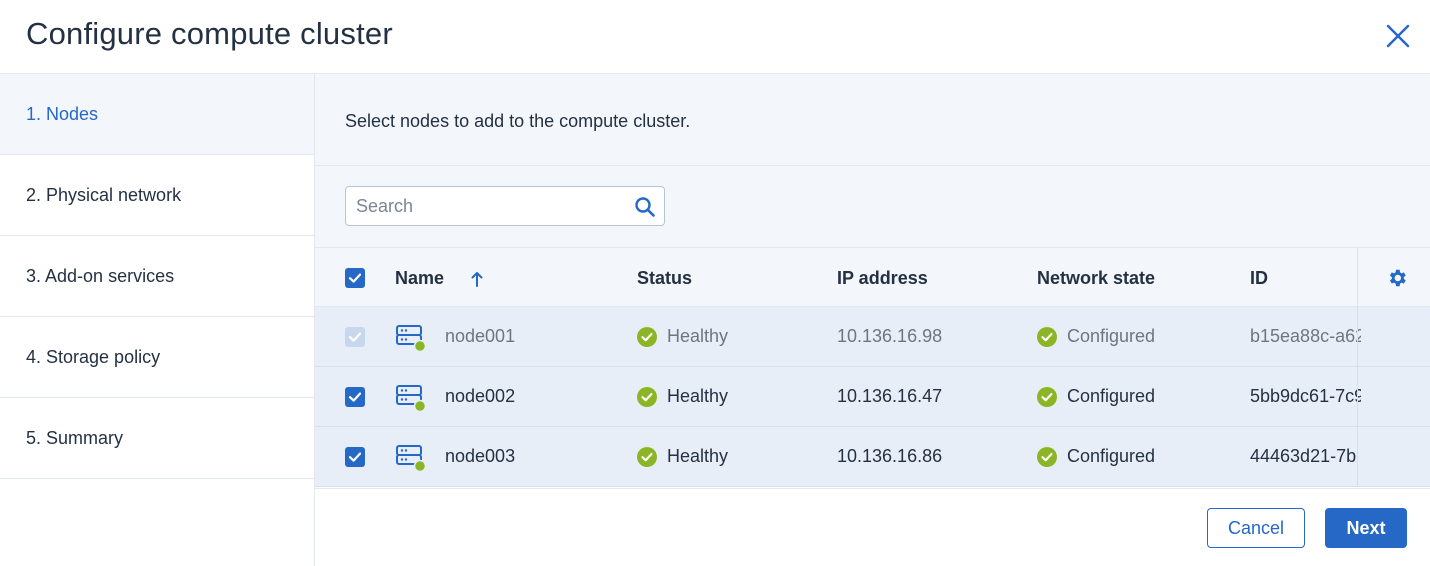 This screenshot has height=566, width=1430. What do you see at coordinates (75, 438) in the screenshot?
I see `step-label: 5. Summary` at bounding box center [75, 438].